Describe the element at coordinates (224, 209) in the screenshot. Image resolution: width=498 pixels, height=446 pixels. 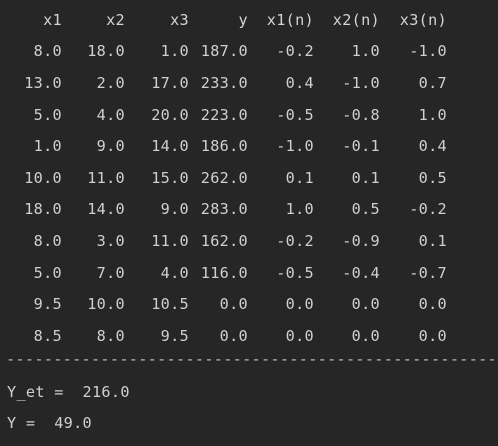
I see `cell-y: 283.0` at that location.